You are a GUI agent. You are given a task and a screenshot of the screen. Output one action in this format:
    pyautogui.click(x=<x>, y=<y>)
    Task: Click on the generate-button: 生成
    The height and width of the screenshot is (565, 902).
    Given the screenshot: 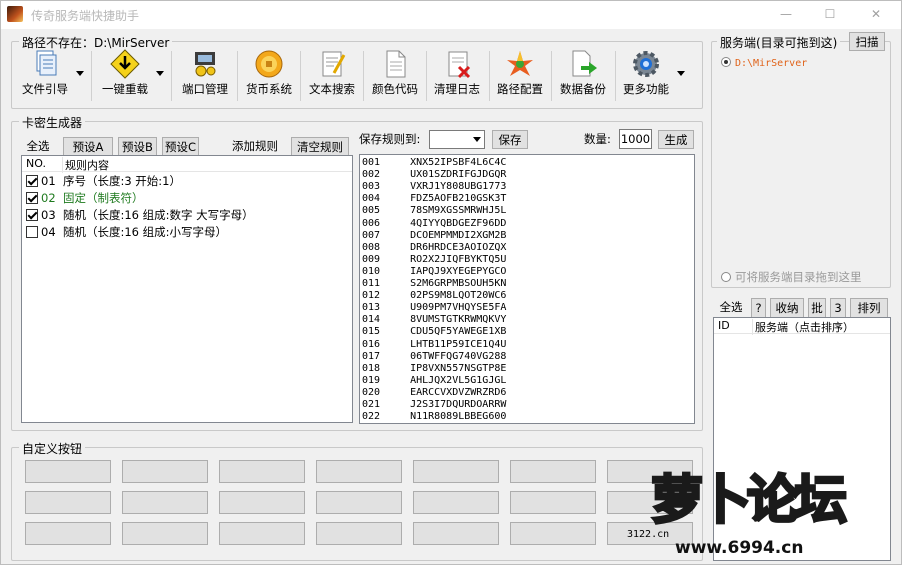 What is the action you would take?
    pyautogui.click(x=676, y=139)
    